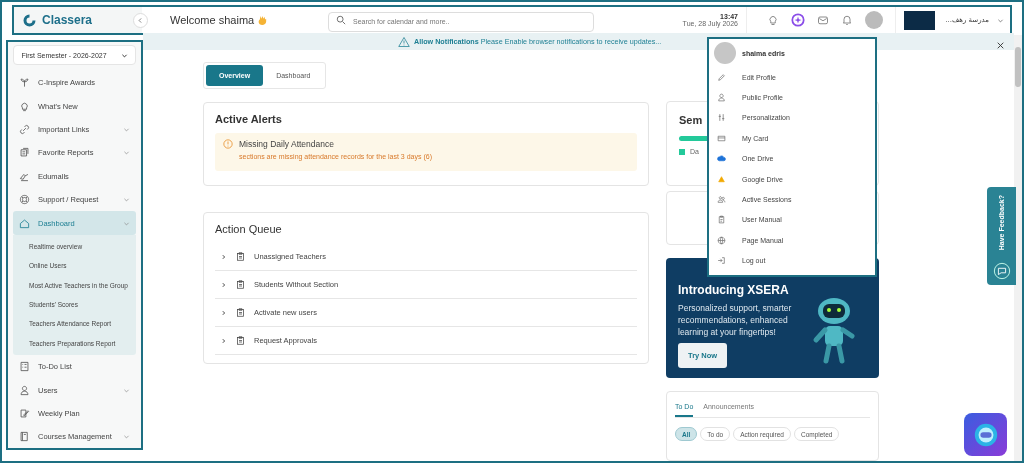 The image size is (1024, 463). What do you see at coordinates (919, 20) in the screenshot?
I see `school-image` at bounding box center [919, 20].